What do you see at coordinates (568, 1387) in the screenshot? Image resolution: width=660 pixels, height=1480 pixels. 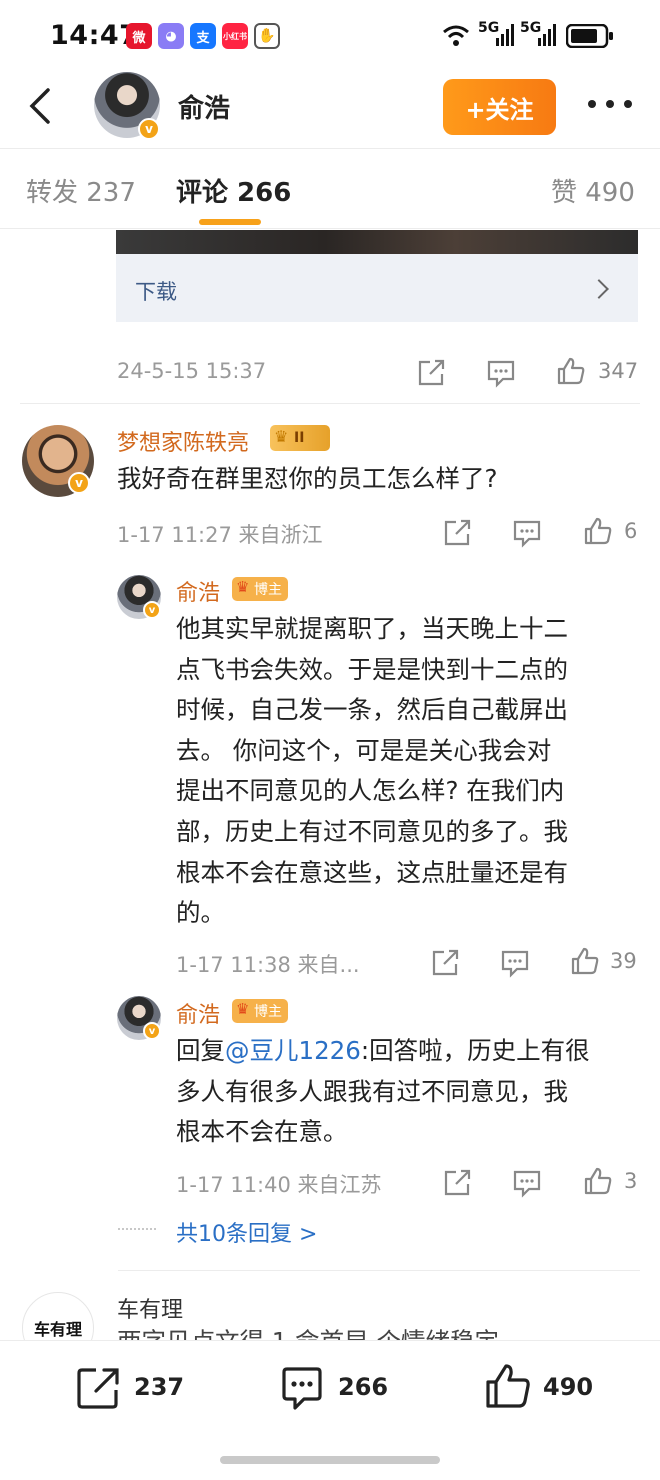 I see `like-count: 490` at bounding box center [568, 1387].